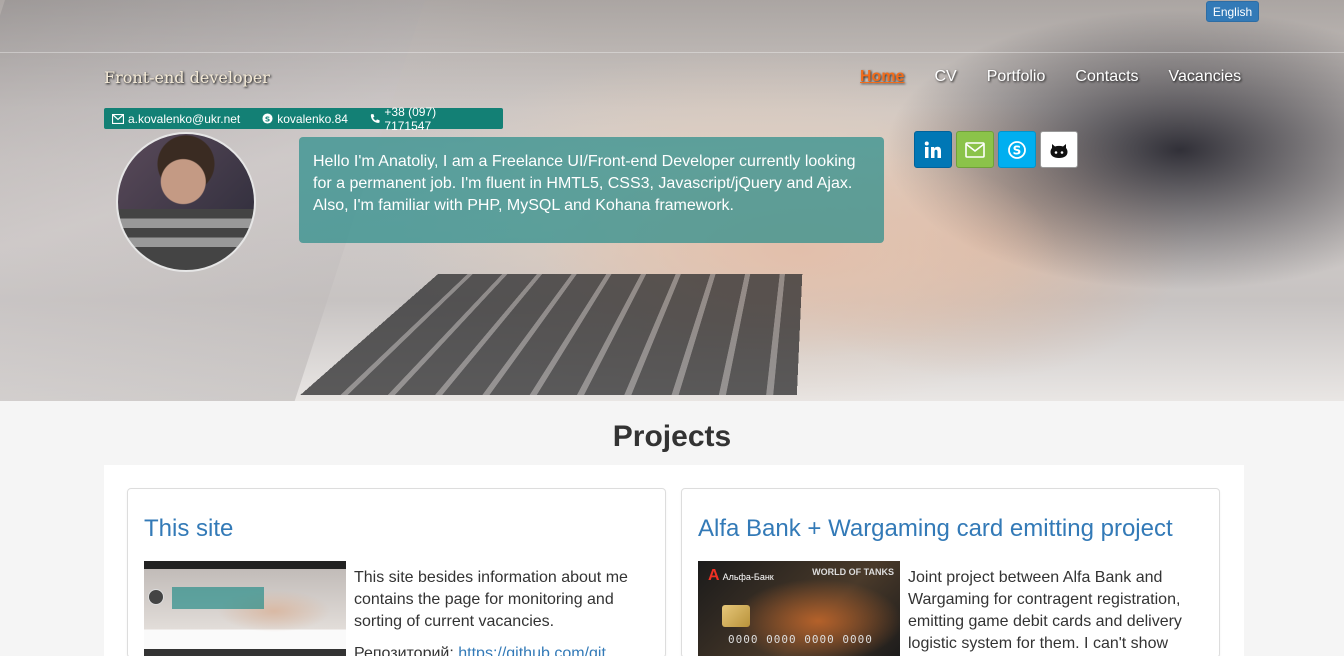 The image size is (1344, 656). What do you see at coordinates (1050, 77) in the screenshot?
I see `main-nav: Home CV Portfolio Contacts Vacancies` at bounding box center [1050, 77].